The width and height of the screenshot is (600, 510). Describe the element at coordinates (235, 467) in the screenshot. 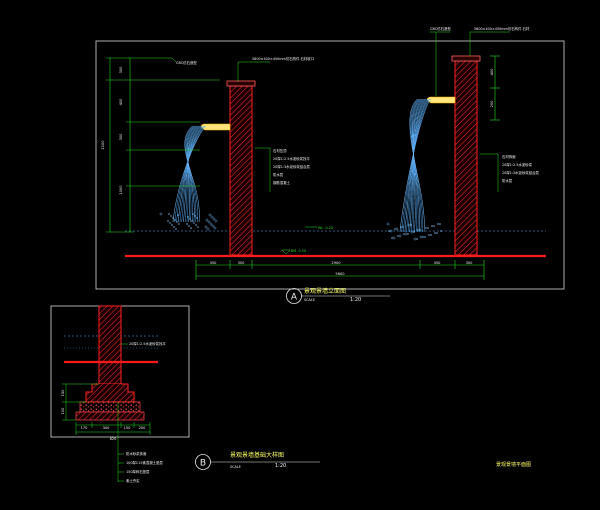

I see `title-b-scale-prefix: SCALE` at that location.